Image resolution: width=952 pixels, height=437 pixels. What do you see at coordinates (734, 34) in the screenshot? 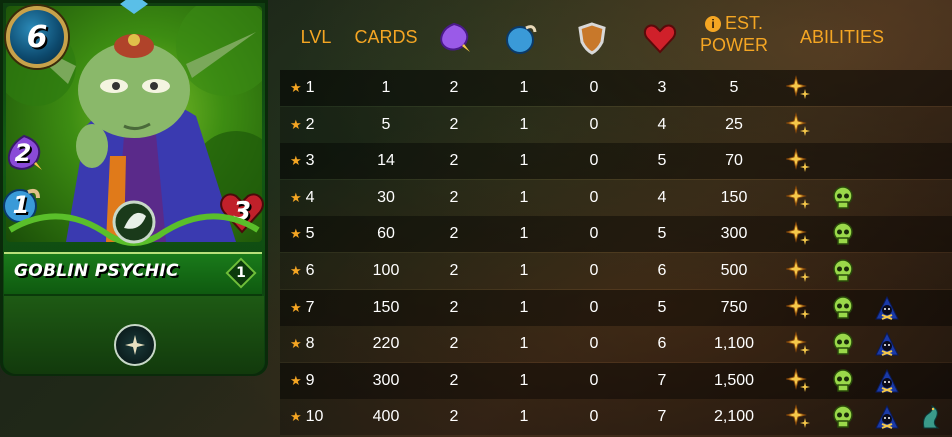
I see `header-est-power: i EST. POWER` at bounding box center [734, 34].